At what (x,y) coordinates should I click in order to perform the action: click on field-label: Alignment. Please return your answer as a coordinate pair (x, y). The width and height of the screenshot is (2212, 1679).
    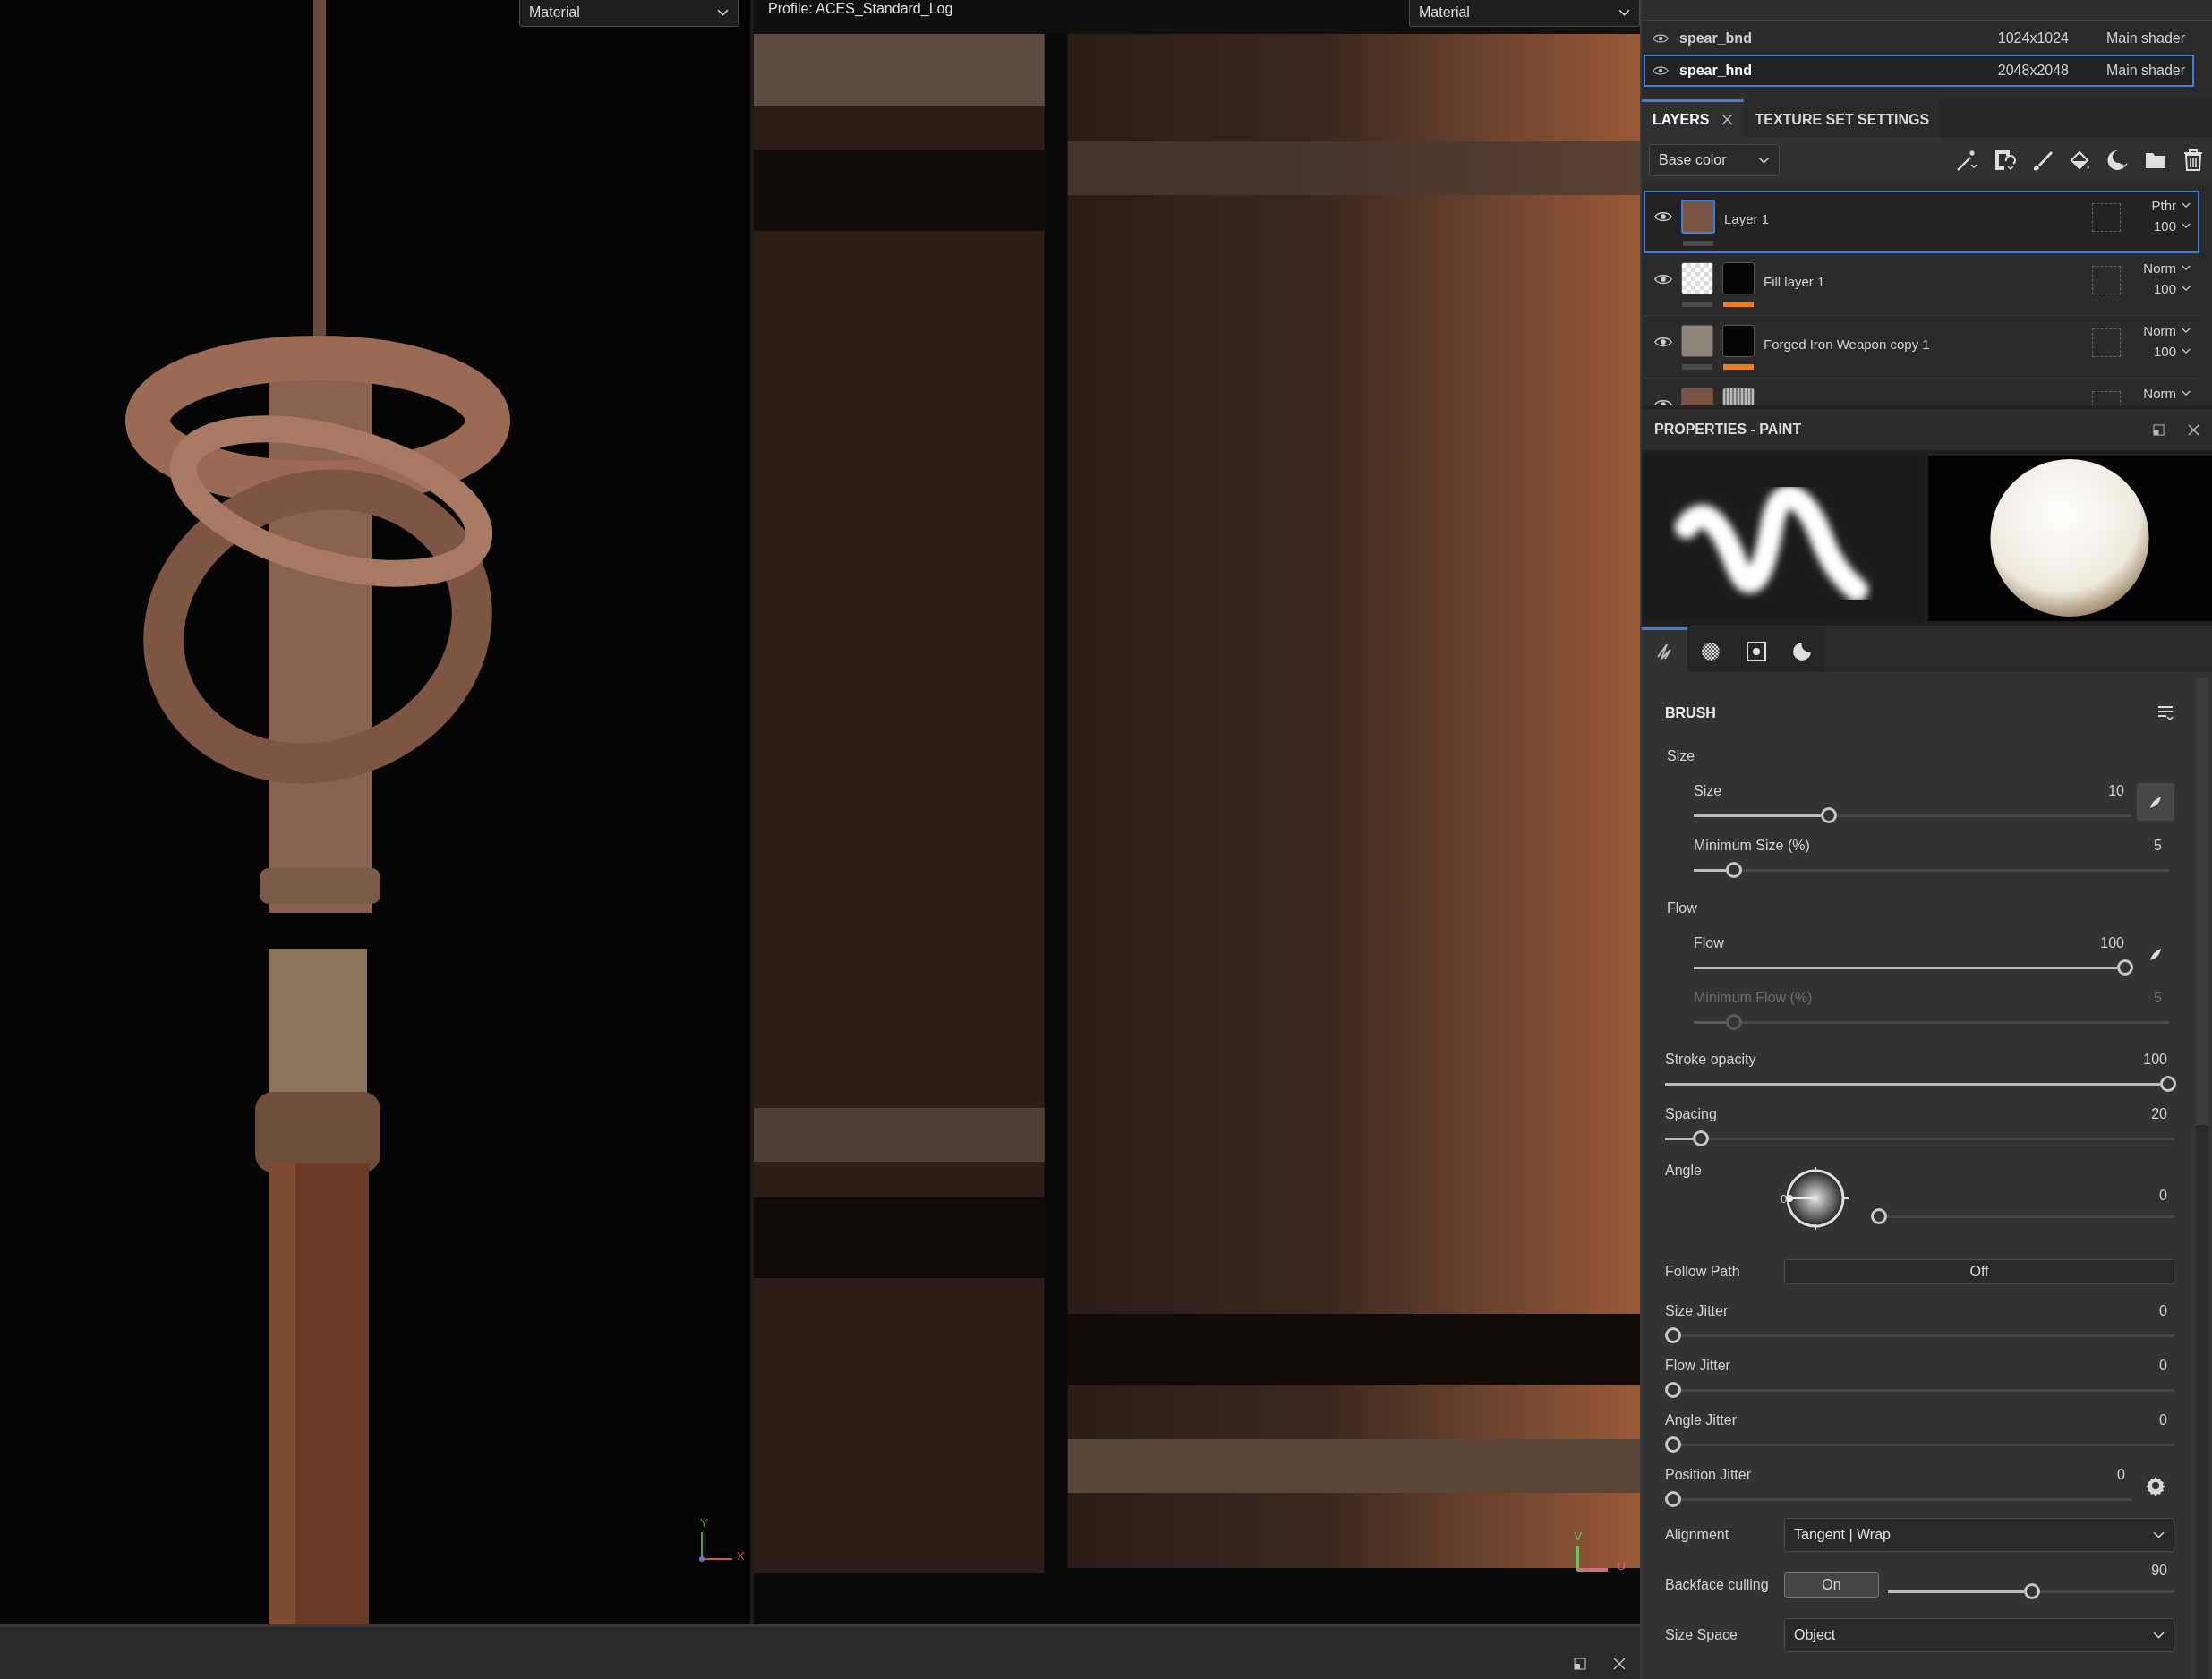
    Looking at the image, I should click on (1697, 1535).